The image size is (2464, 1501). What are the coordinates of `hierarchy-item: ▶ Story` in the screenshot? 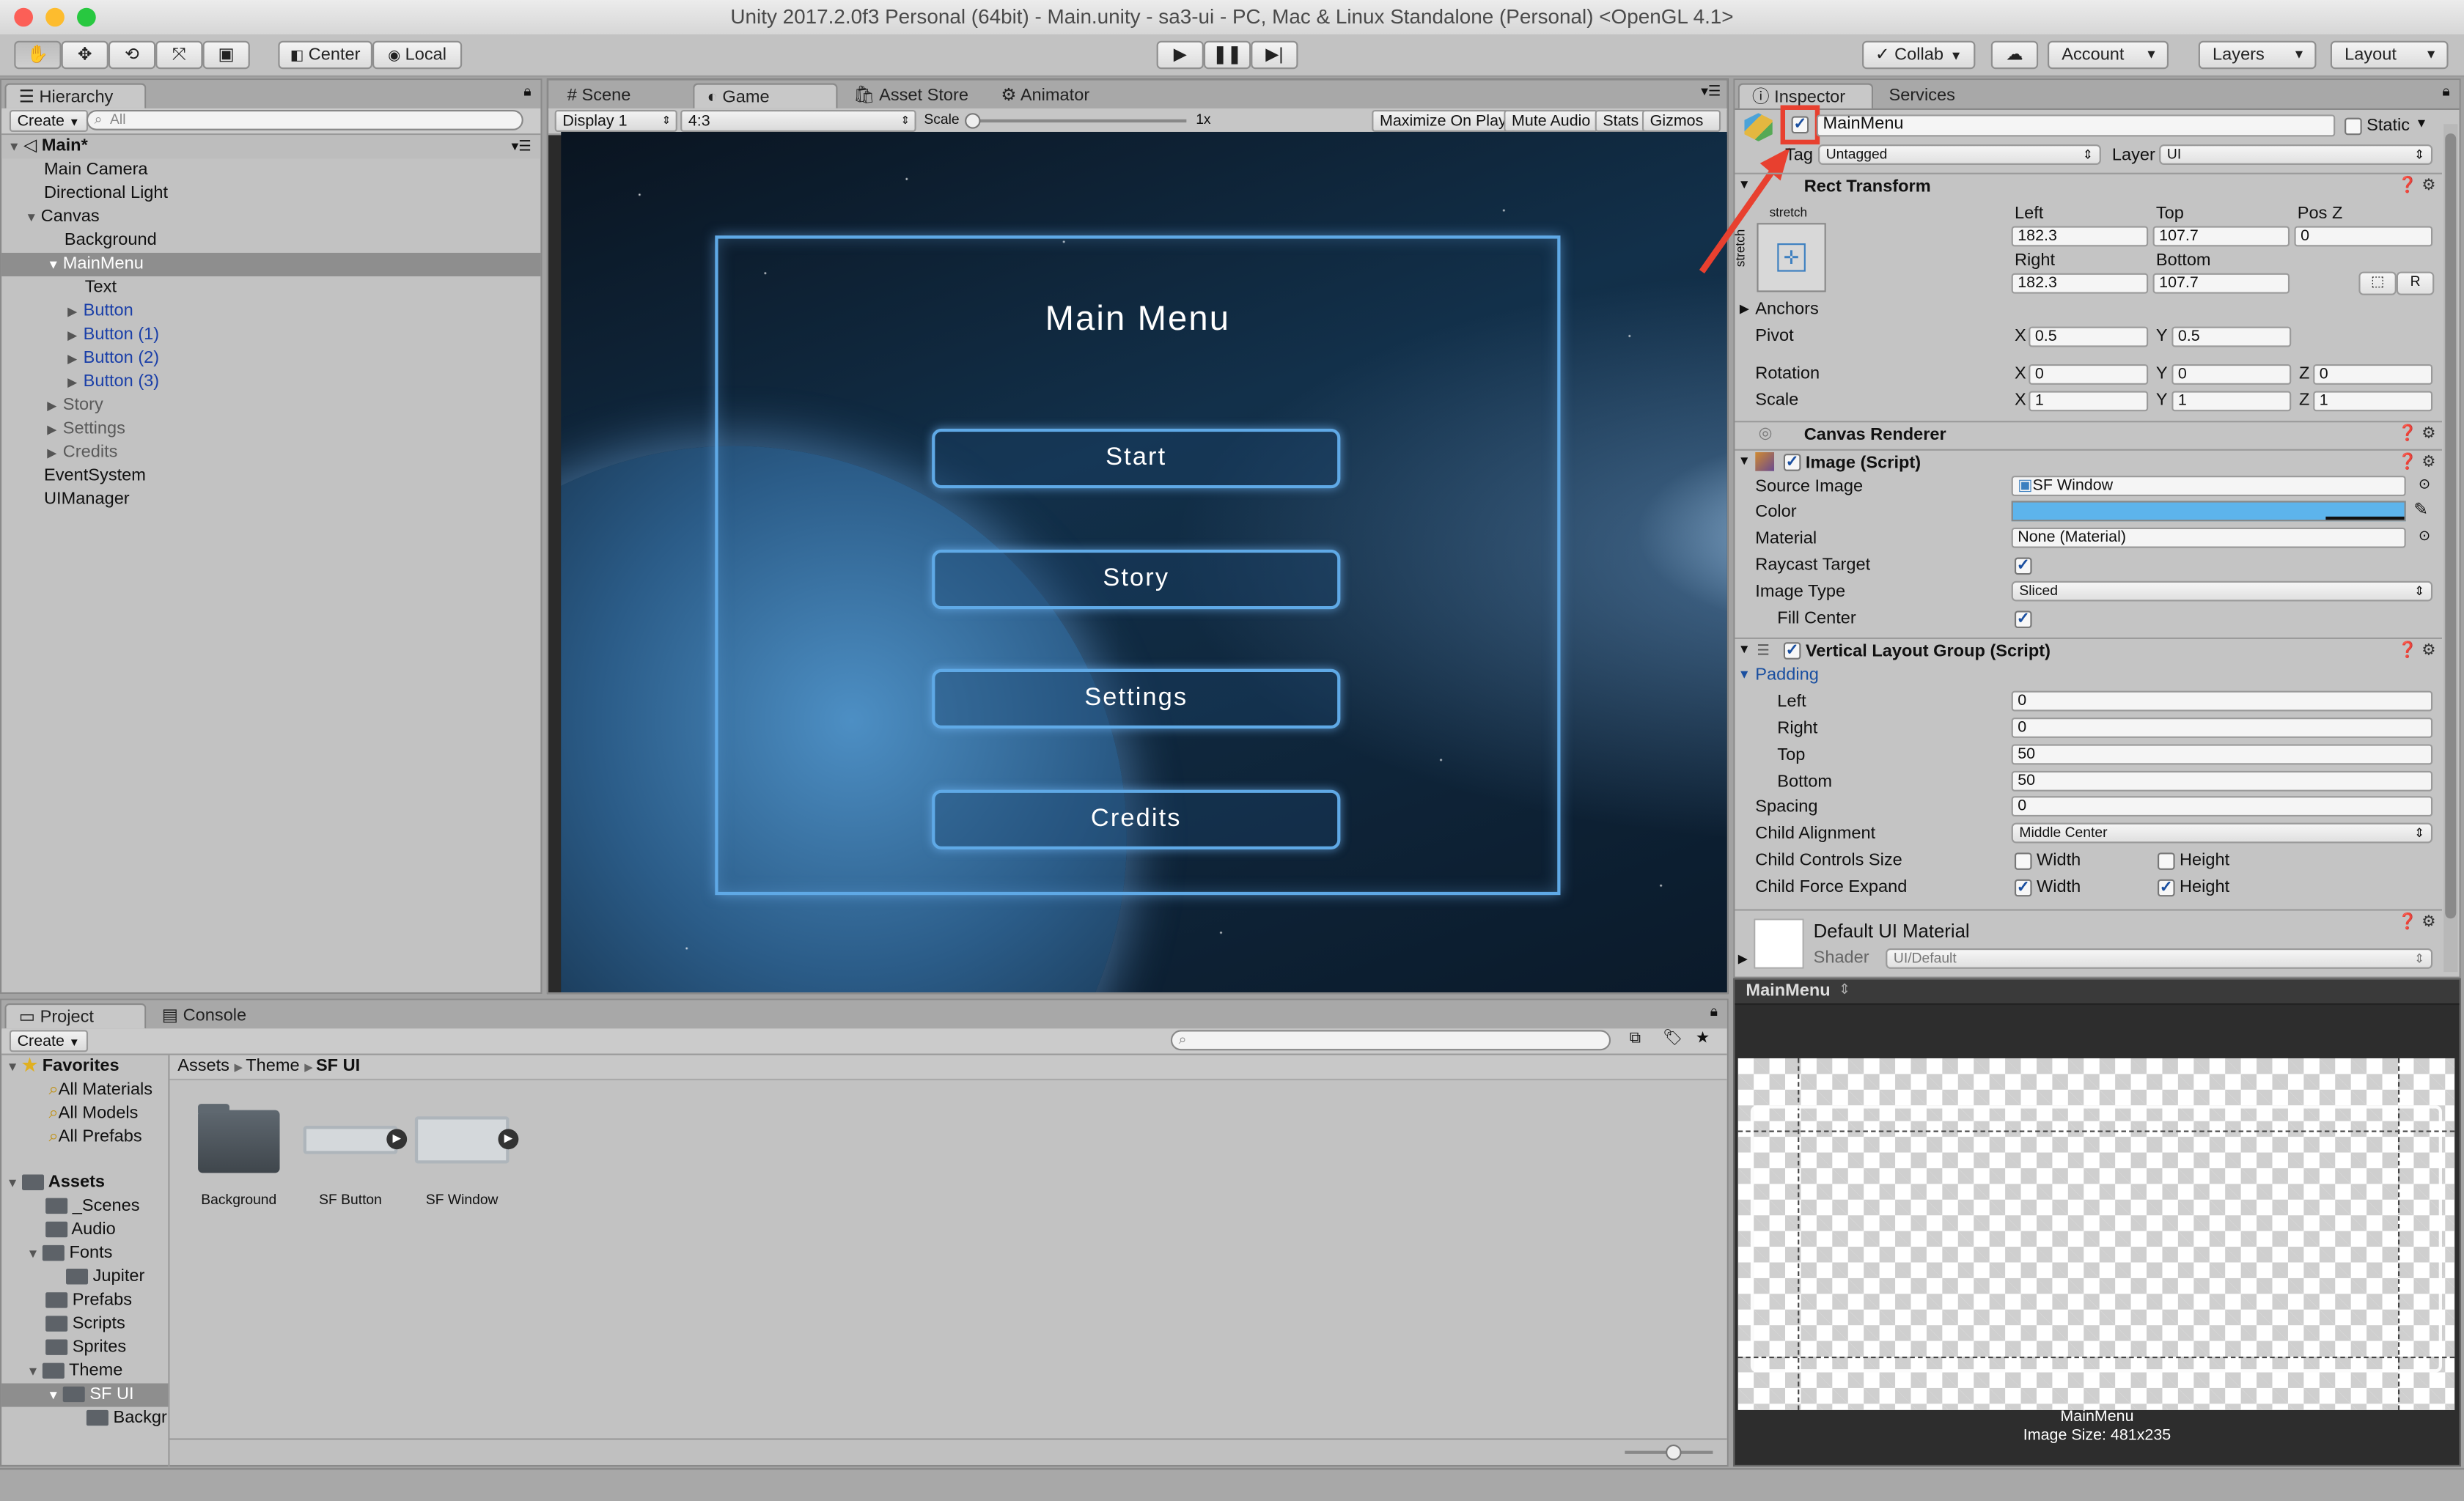 It's located at (270, 406).